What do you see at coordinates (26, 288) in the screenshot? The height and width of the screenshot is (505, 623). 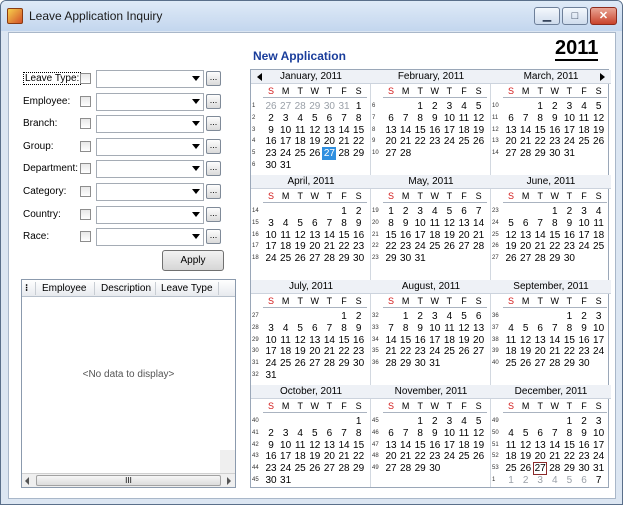 I see `column-chooser-icon: ⁝` at bounding box center [26, 288].